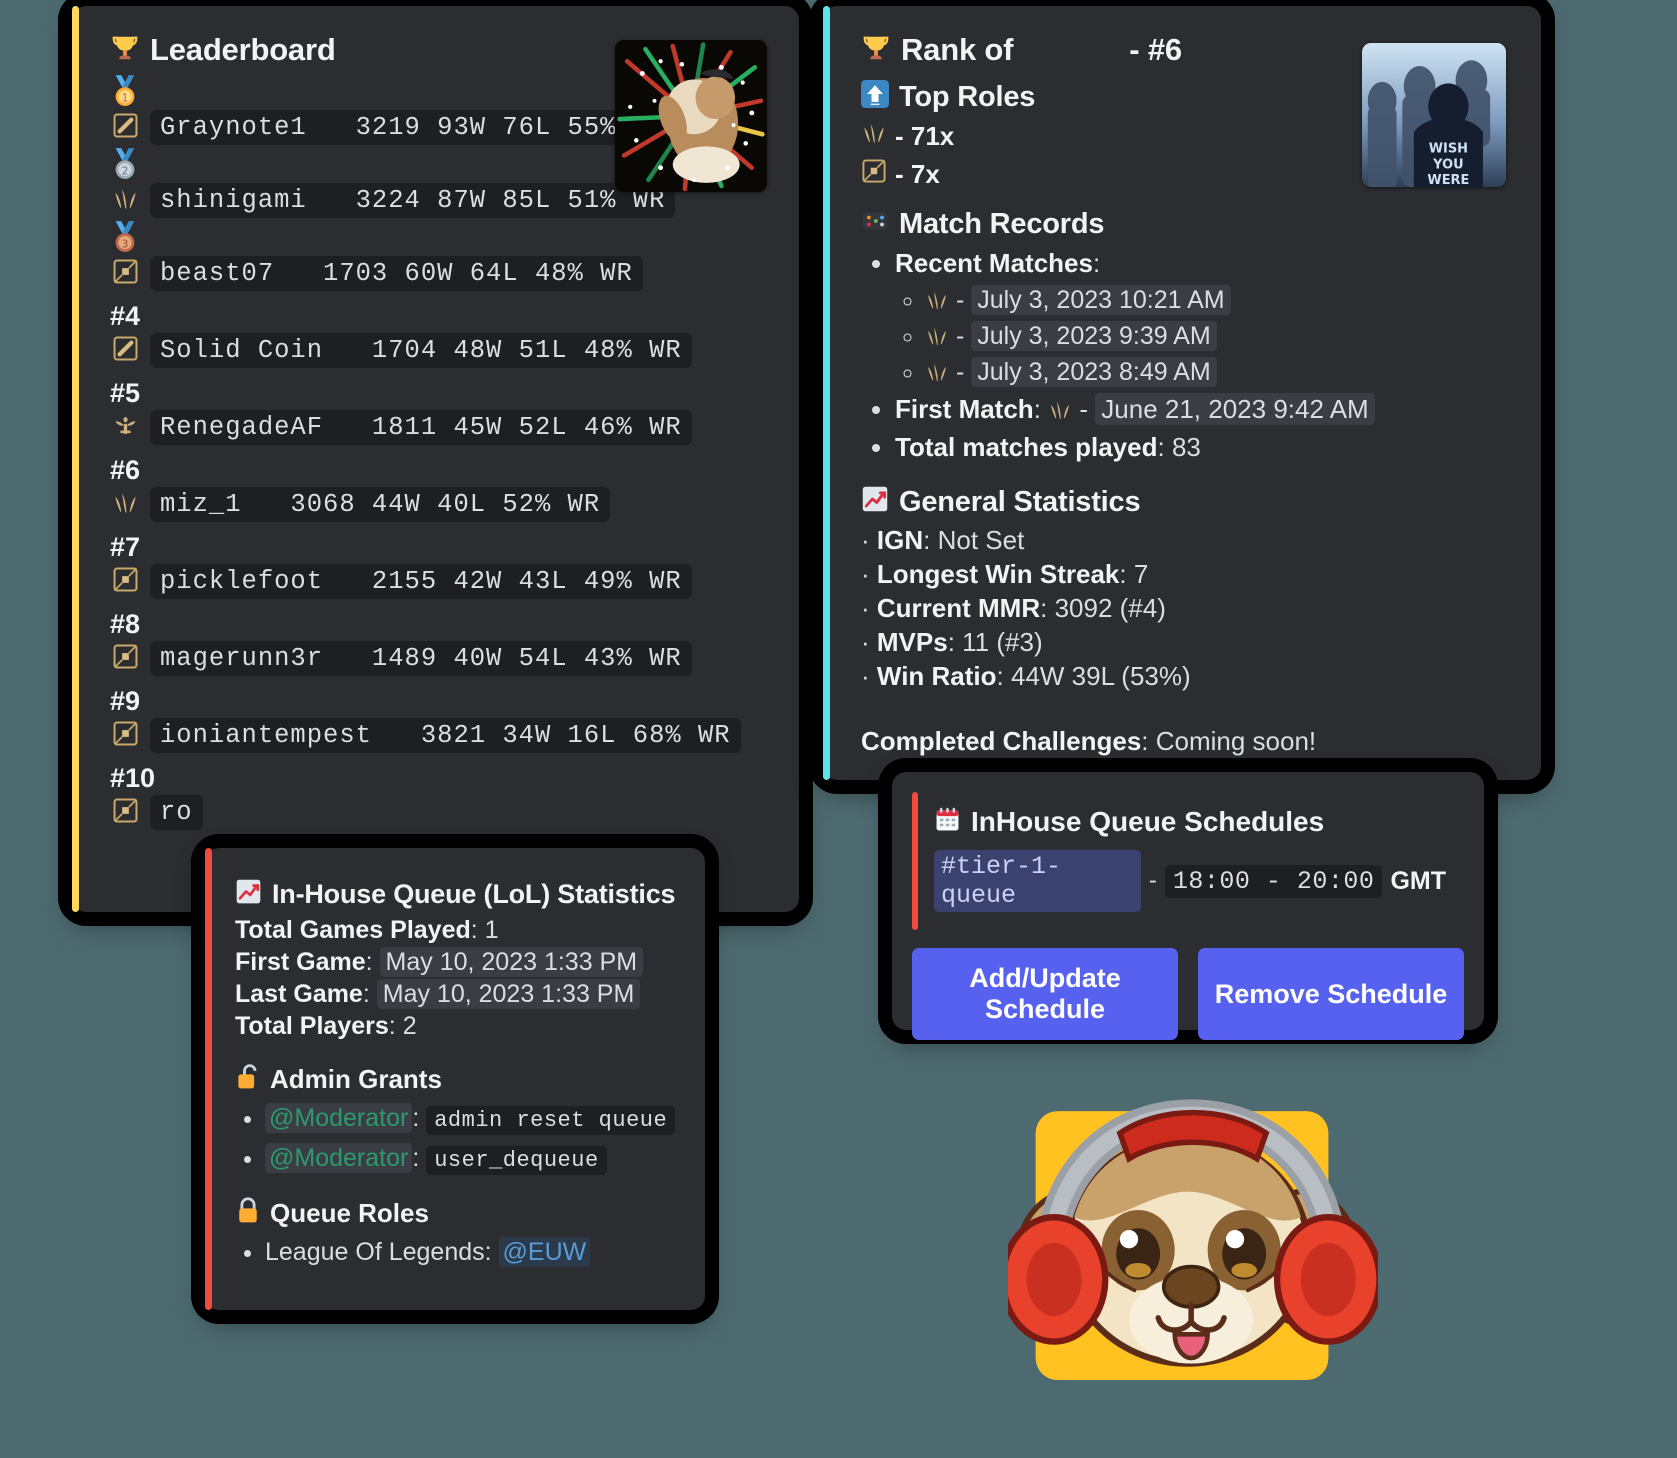 This screenshot has width=1677, height=1458. What do you see at coordinates (125, 244) in the screenshot?
I see `svg-text: 3` at bounding box center [125, 244].